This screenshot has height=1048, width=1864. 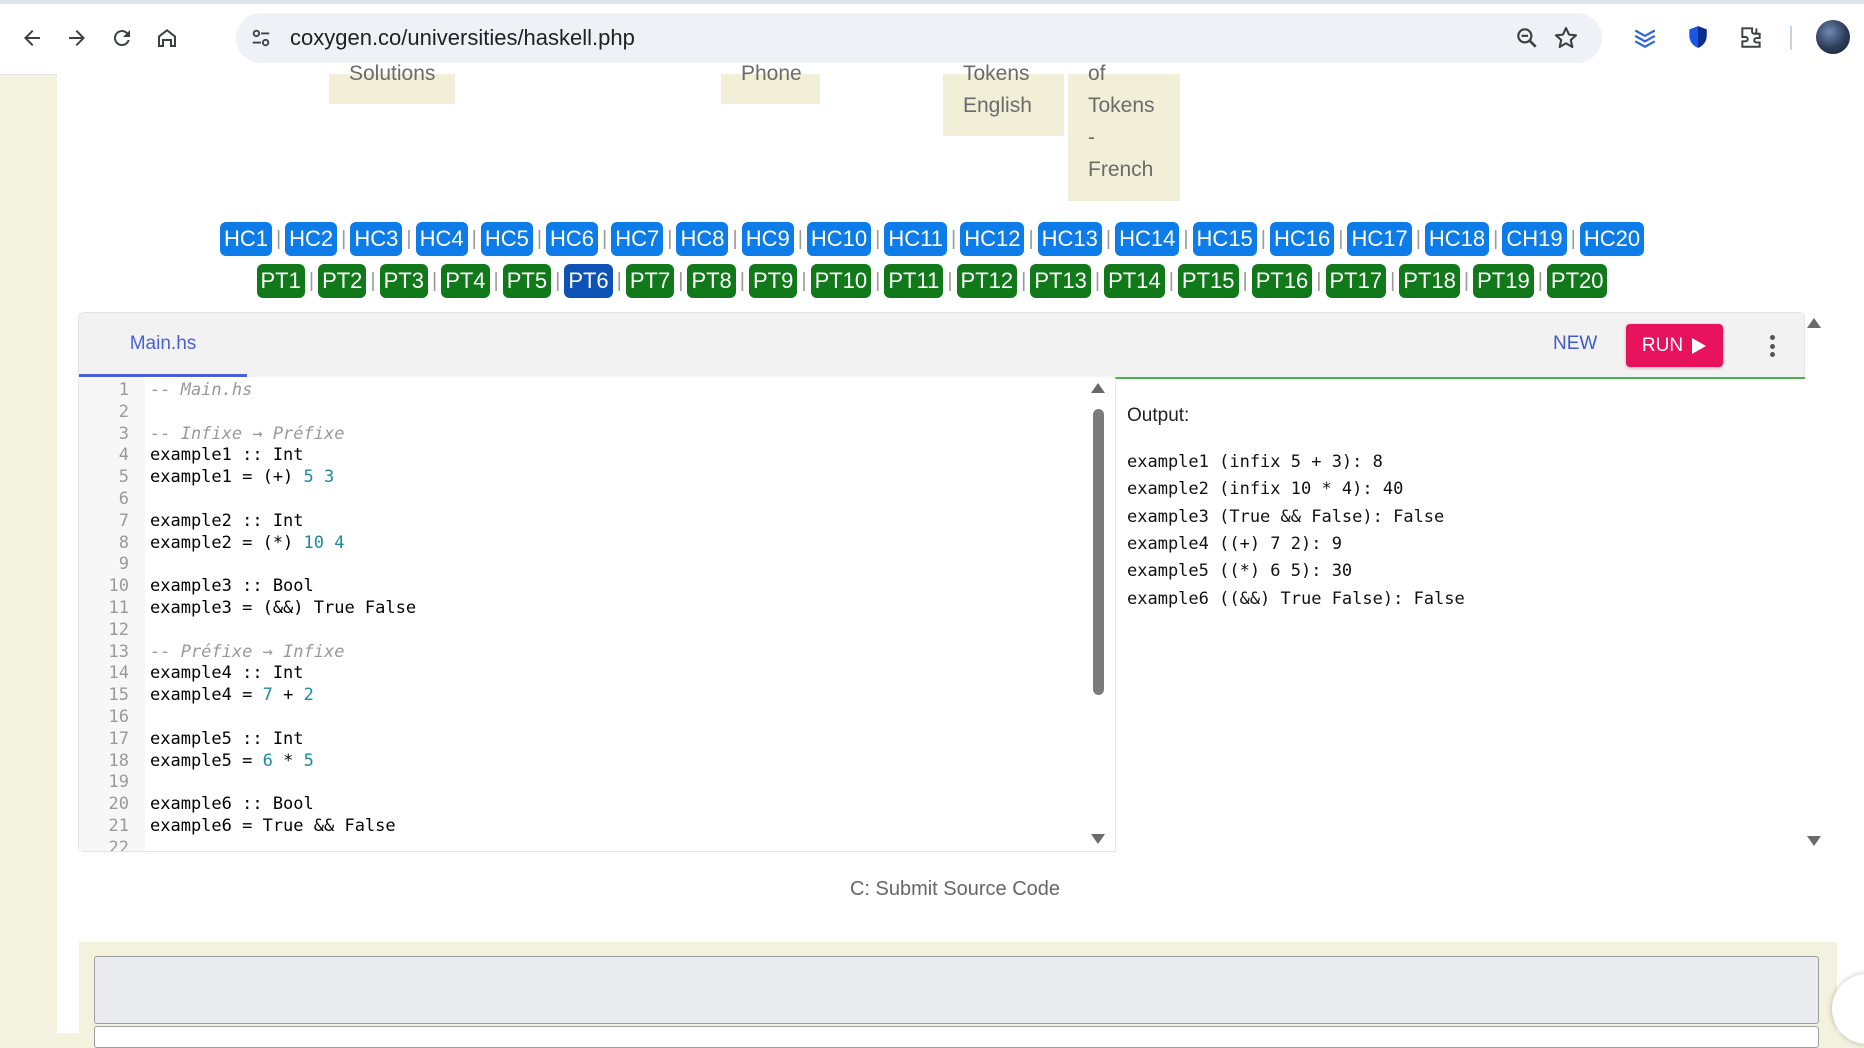 What do you see at coordinates (1134, 281) in the screenshot?
I see `nav-link-pt14: PT14` at bounding box center [1134, 281].